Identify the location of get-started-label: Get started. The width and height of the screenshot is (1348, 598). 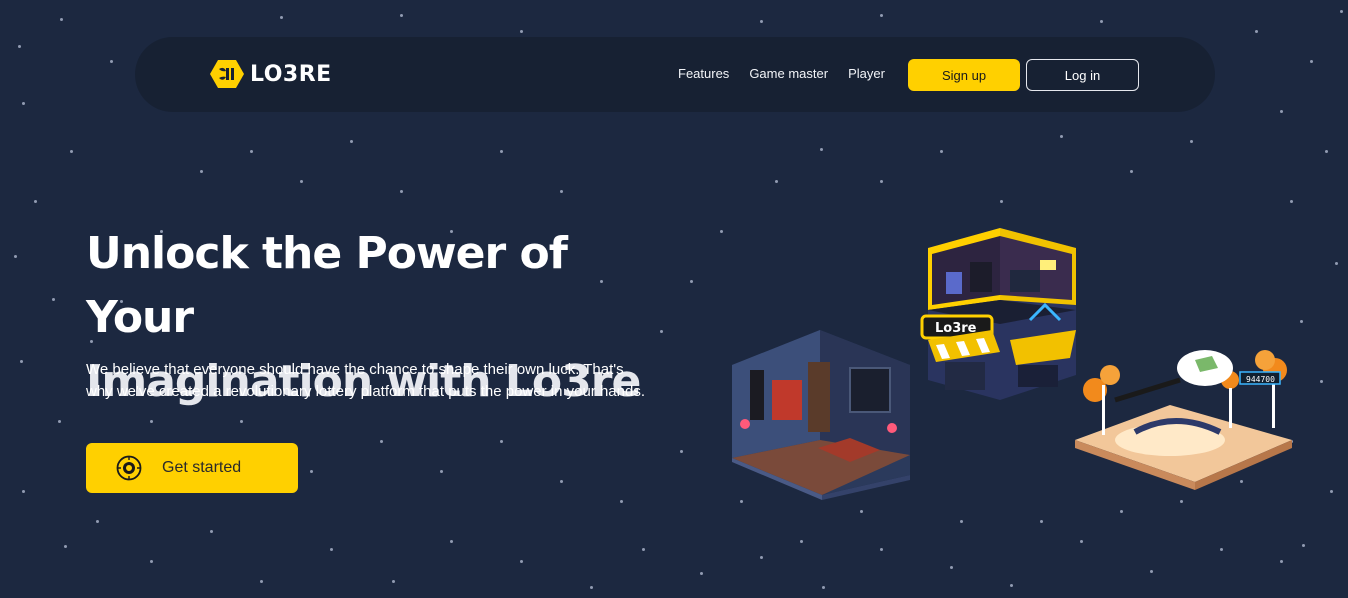
(202, 467).